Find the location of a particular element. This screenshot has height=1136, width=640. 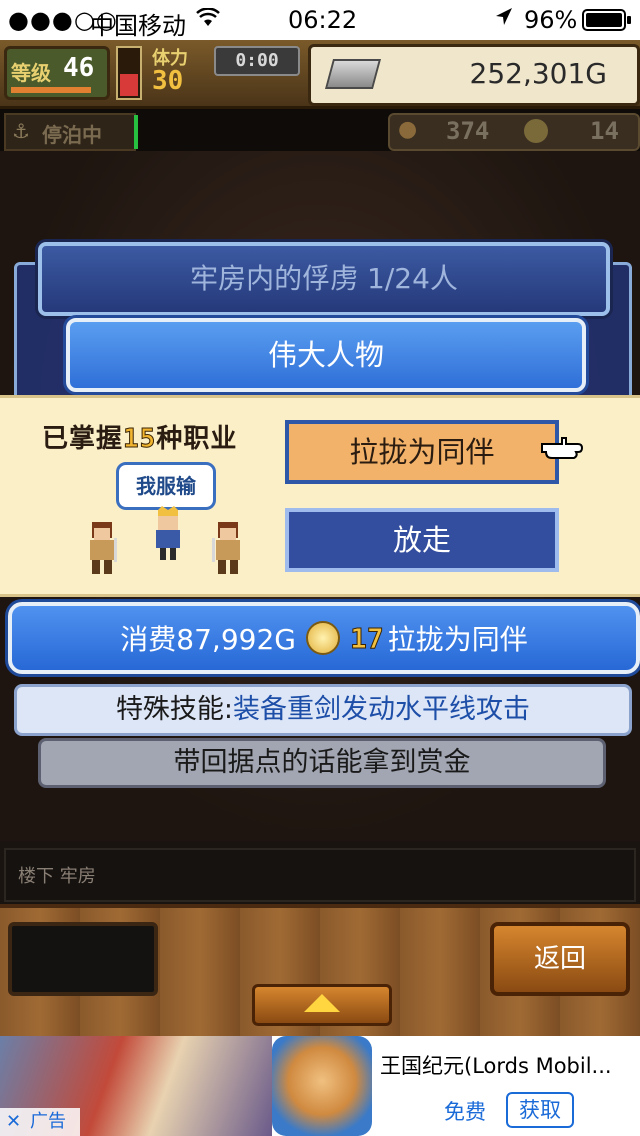

medal-icon is located at coordinates (536, 131).